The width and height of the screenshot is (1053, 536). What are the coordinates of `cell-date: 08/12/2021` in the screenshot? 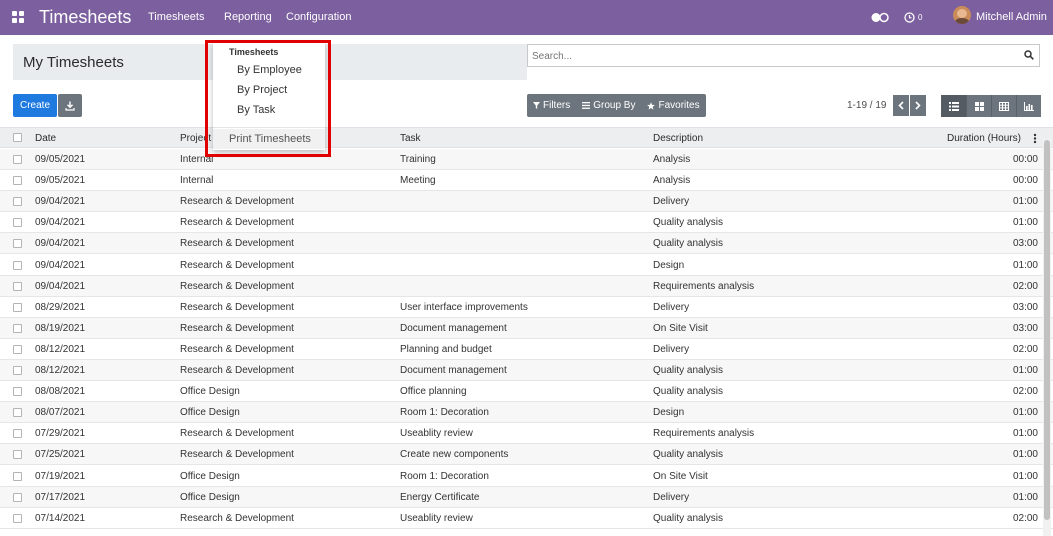 It's located at (60, 349).